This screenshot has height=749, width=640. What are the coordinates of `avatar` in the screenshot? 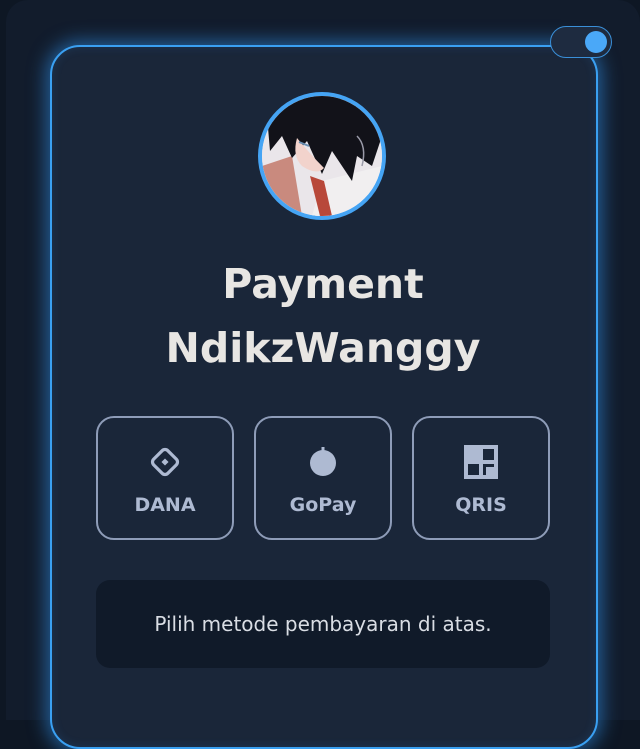 It's located at (322, 156).